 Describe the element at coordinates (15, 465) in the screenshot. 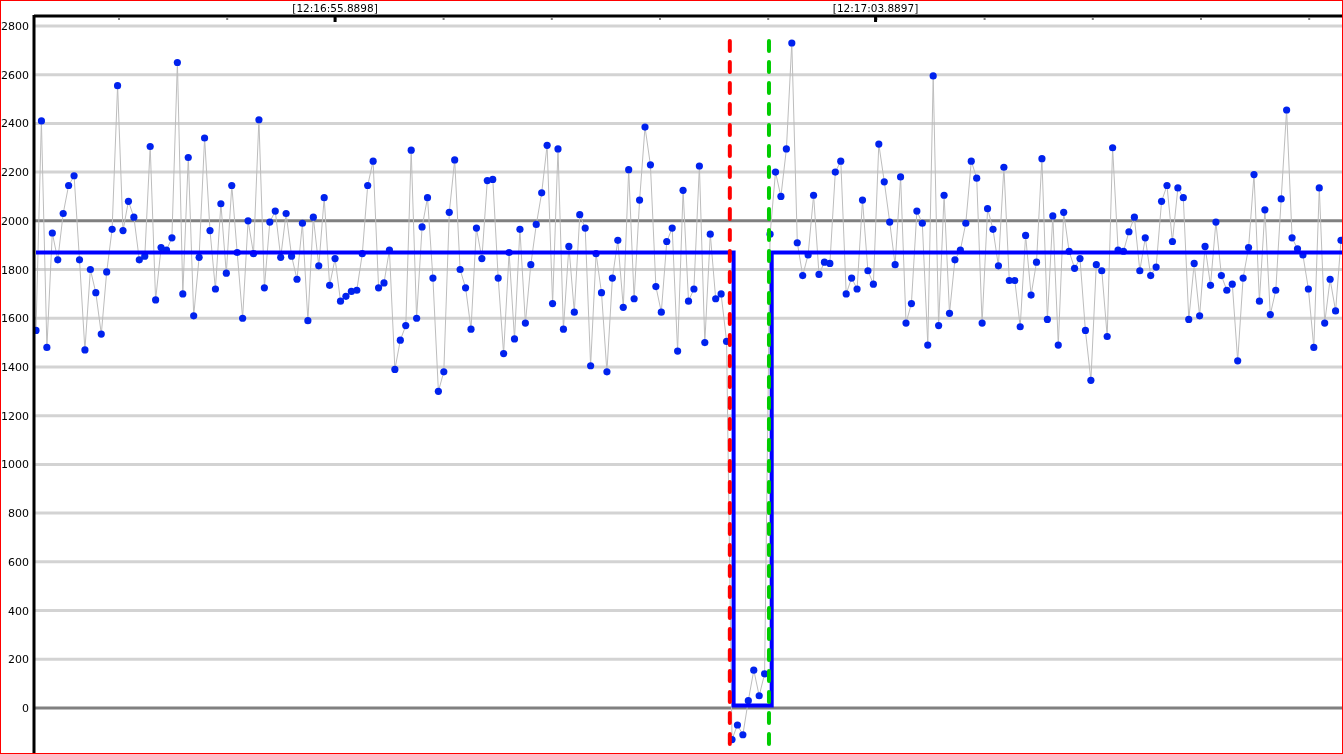

I see `axis-label: 1000` at that location.